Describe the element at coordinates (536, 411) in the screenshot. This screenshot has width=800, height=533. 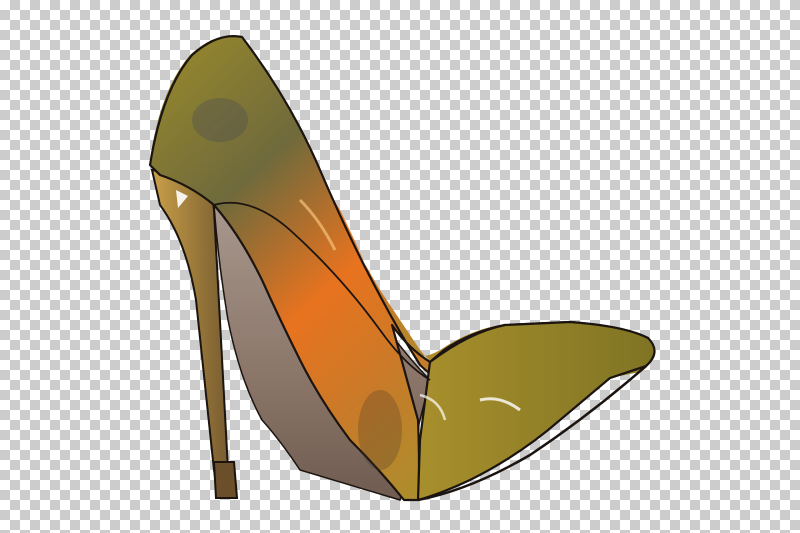
I see `pointed-toe` at that location.